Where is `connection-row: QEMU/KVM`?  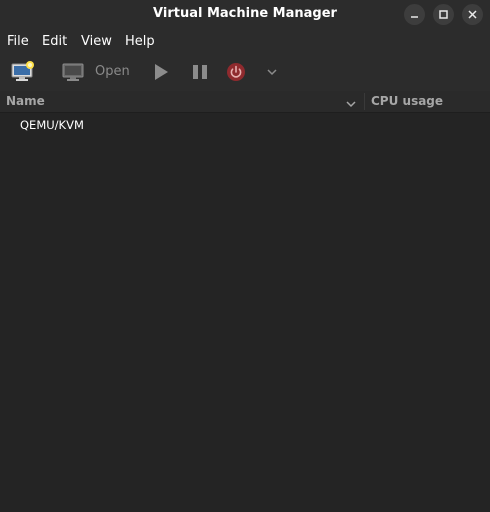 connection-row: QEMU/KVM is located at coordinates (52, 125).